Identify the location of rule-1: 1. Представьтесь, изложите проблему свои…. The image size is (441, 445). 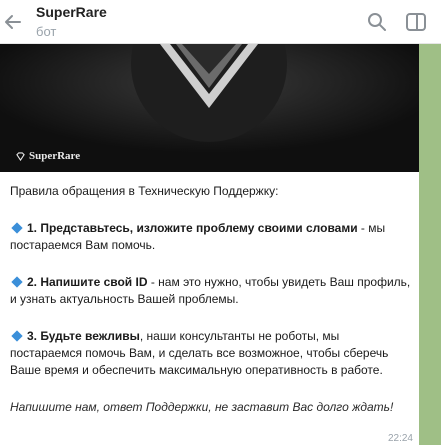
(211, 237).